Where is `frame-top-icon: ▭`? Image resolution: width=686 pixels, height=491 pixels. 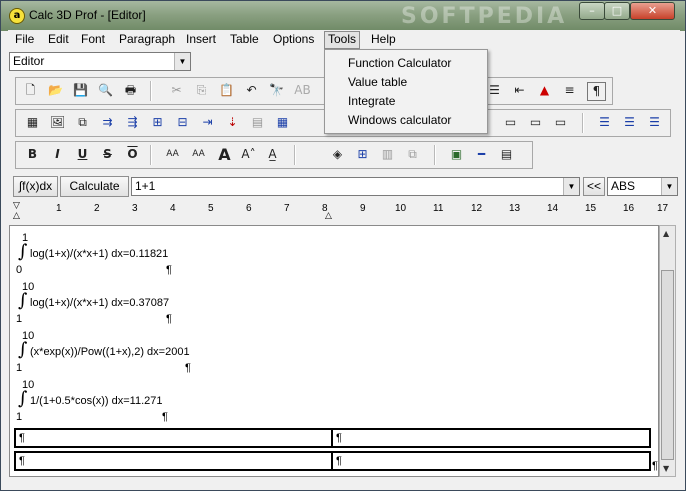 frame-top-icon: ▭ is located at coordinates (510, 122).